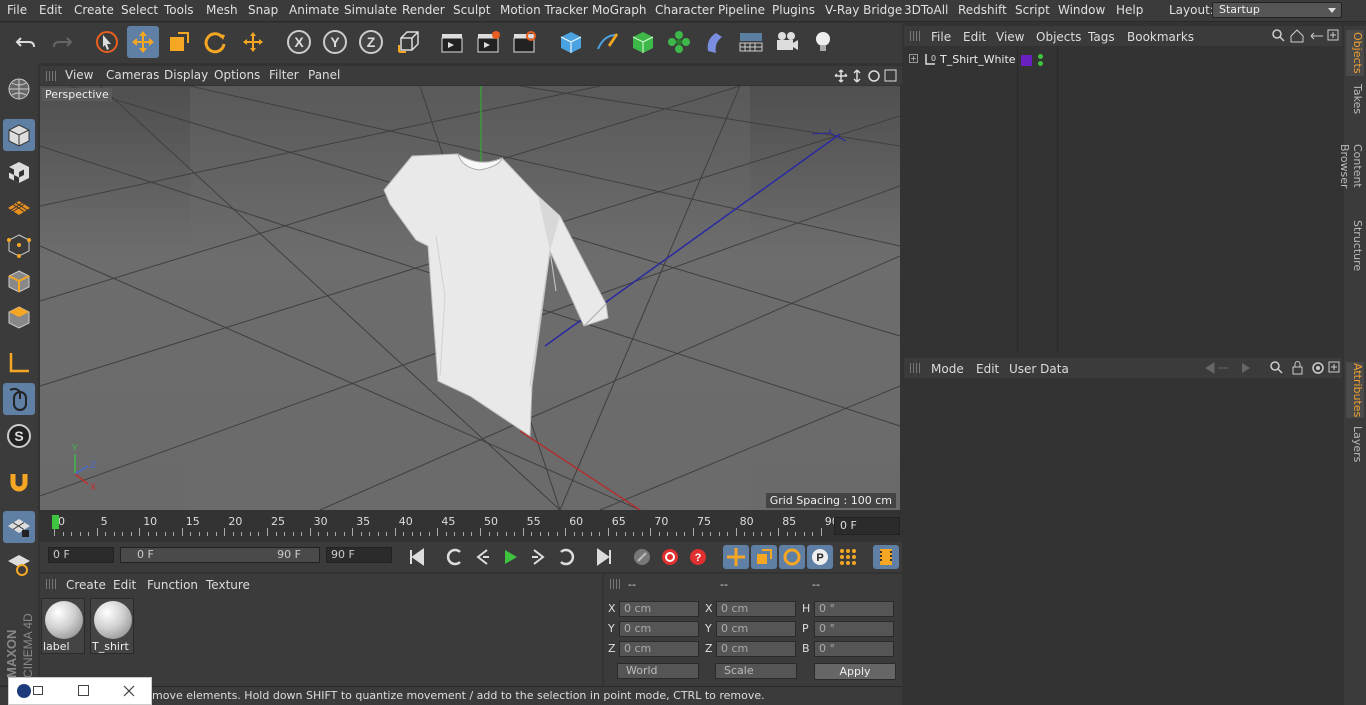  Describe the element at coordinates (79, 75) in the screenshot. I see `viewport-menu-view: View` at that location.